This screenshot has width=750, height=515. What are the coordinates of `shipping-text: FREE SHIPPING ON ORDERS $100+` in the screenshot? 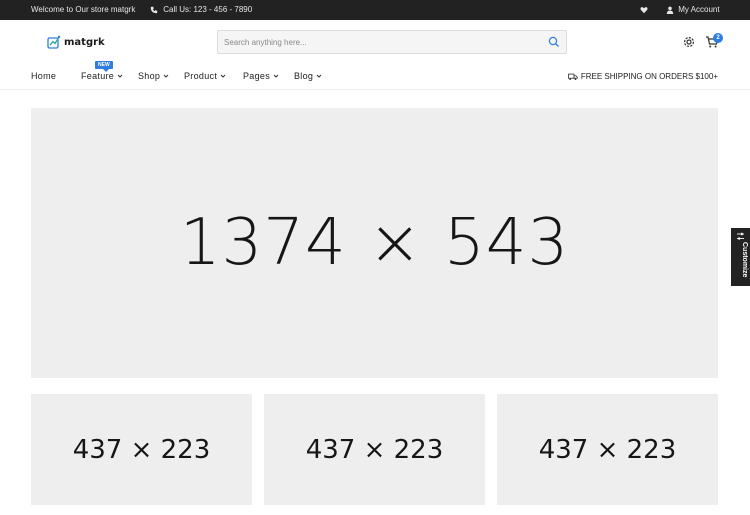 It's located at (649, 76).